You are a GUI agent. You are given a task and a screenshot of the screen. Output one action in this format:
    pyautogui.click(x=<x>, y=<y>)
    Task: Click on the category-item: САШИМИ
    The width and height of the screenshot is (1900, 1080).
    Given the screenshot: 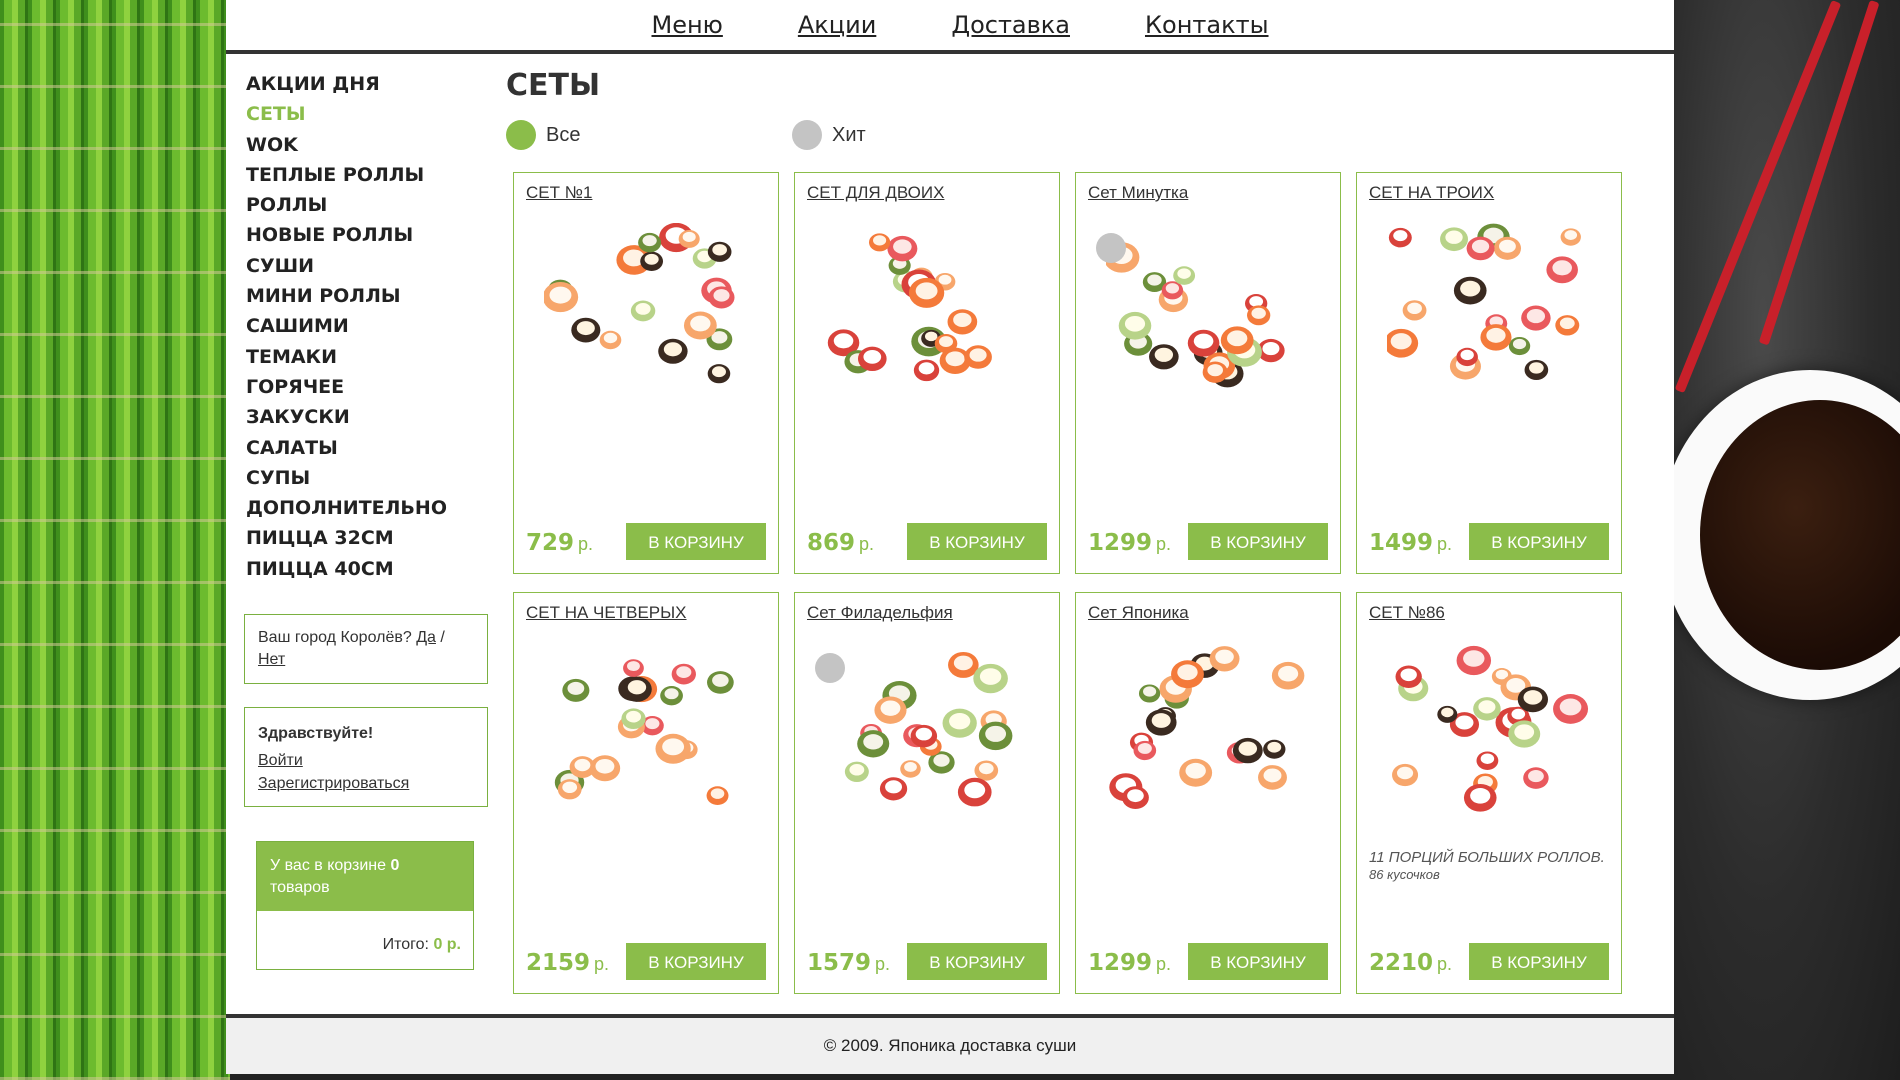 What is the action you would take?
    pyautogui.click(x=364, y=326)
    